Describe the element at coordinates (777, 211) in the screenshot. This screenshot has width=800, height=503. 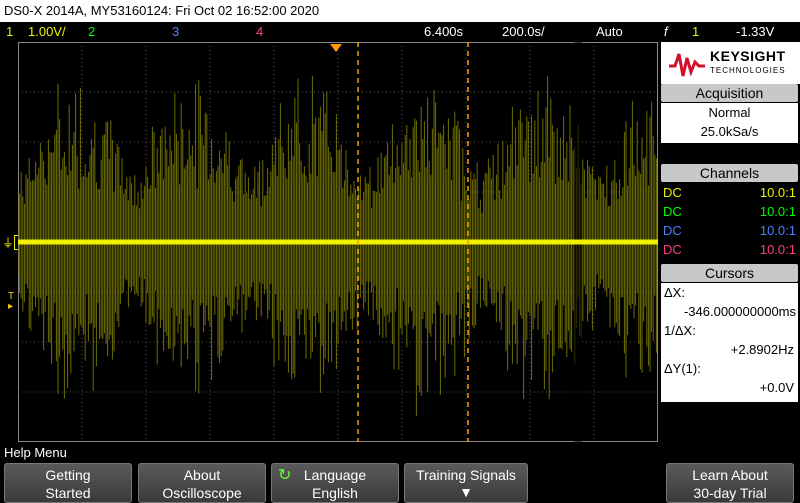
I see `channel2-probe: 10.0:1` at that location.